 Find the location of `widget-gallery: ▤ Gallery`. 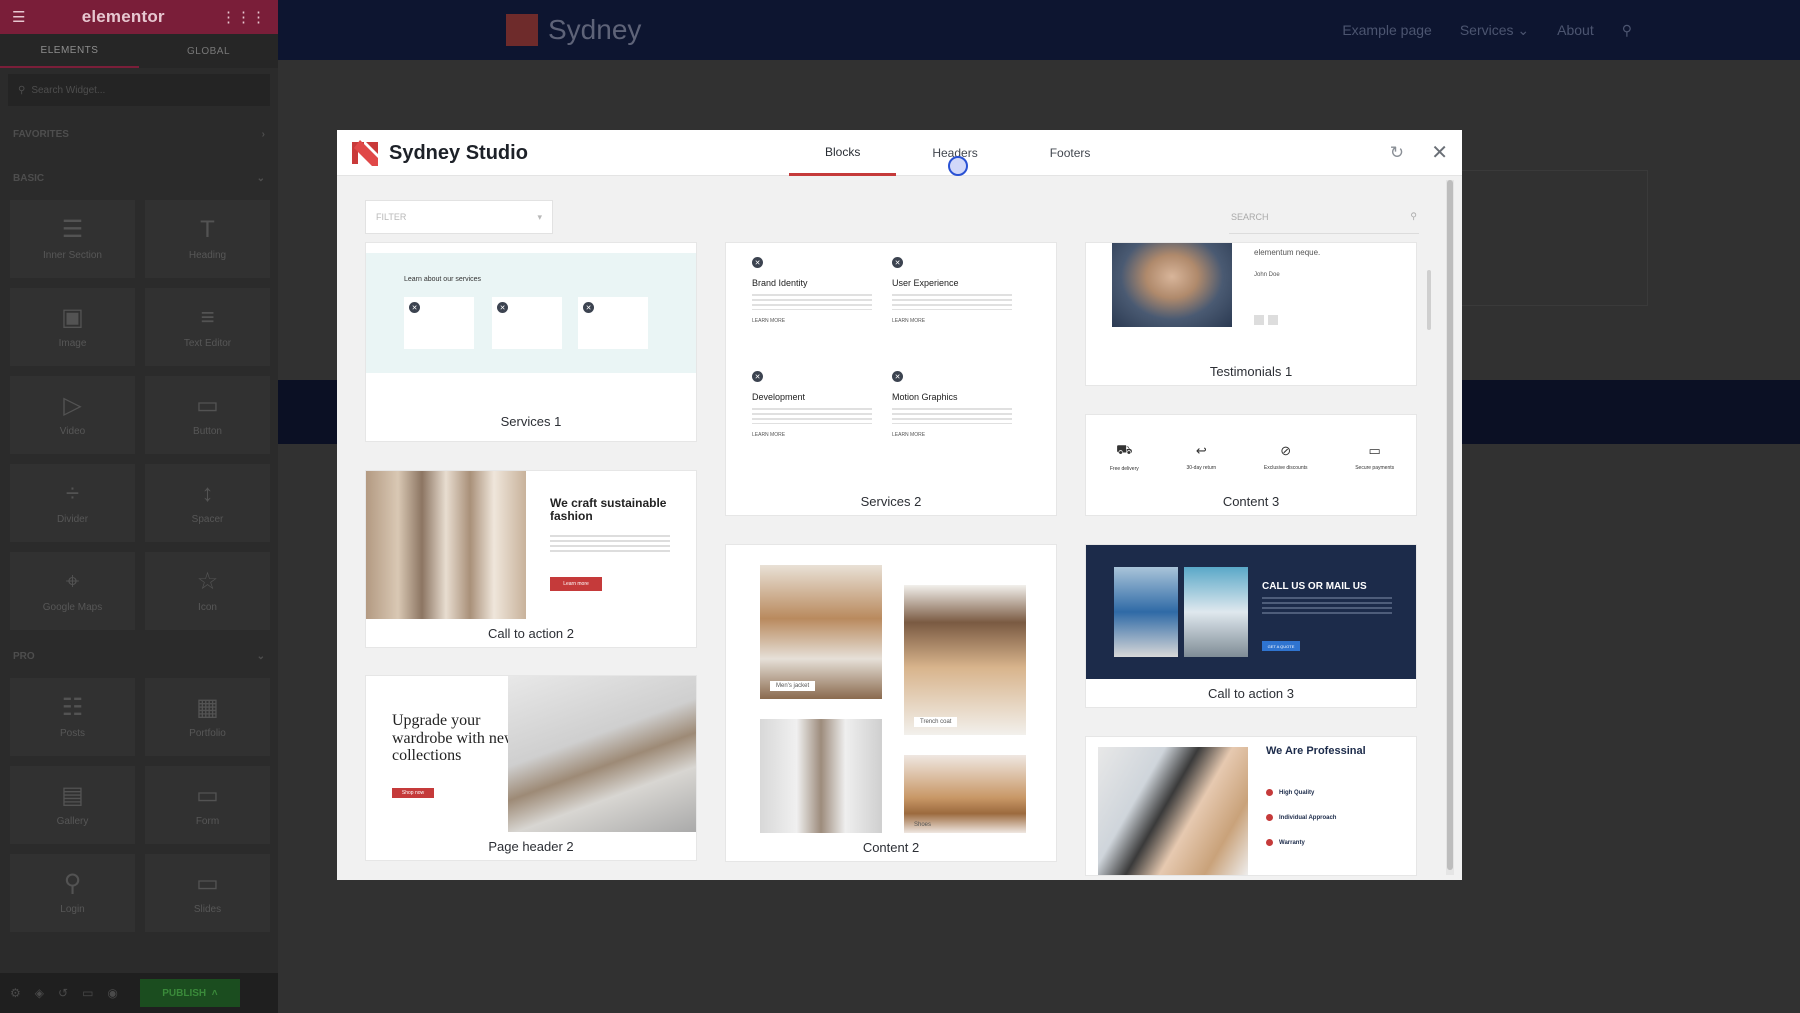

widget-gallery: ▤ Gallery is located at coordinates (72, 805).